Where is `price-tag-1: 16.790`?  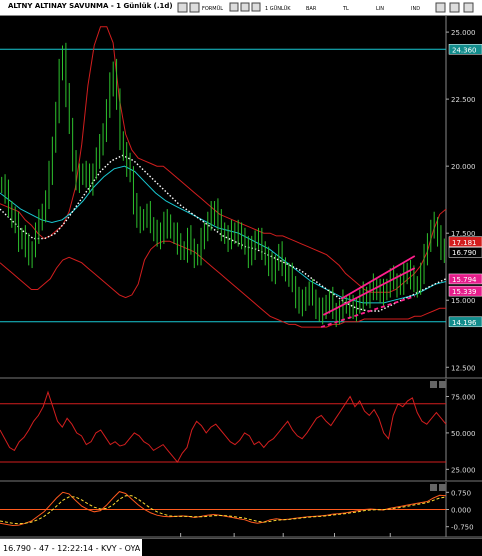 price-tag-1: 16.790 is located at coordinates (464, 253).